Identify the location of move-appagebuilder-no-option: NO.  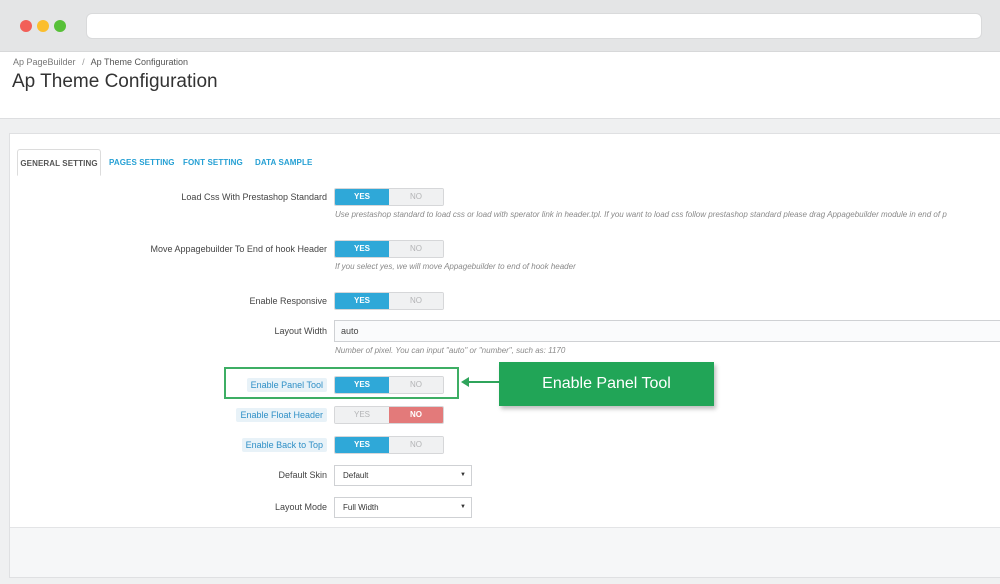
(416, 249).